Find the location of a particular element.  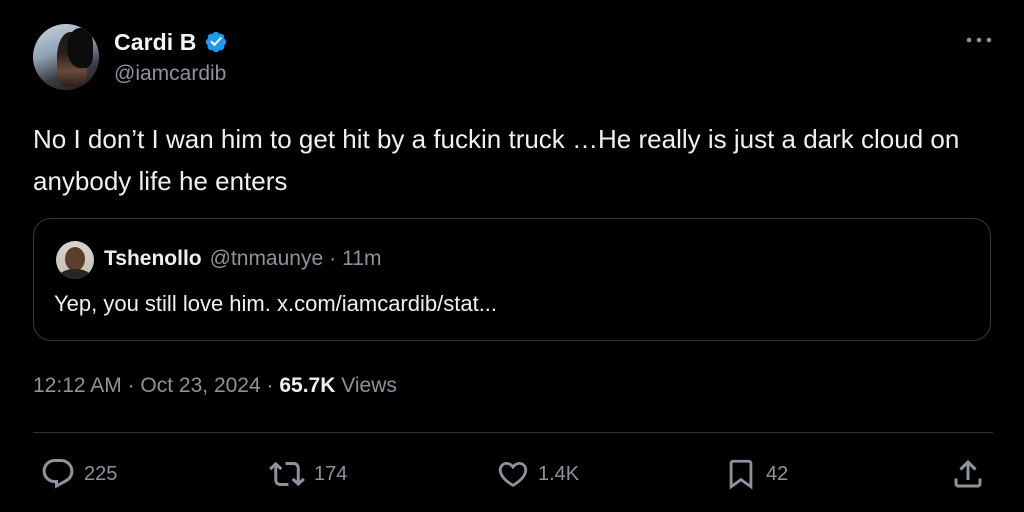

repost-count: 174 is located at coordinates (331, 473).